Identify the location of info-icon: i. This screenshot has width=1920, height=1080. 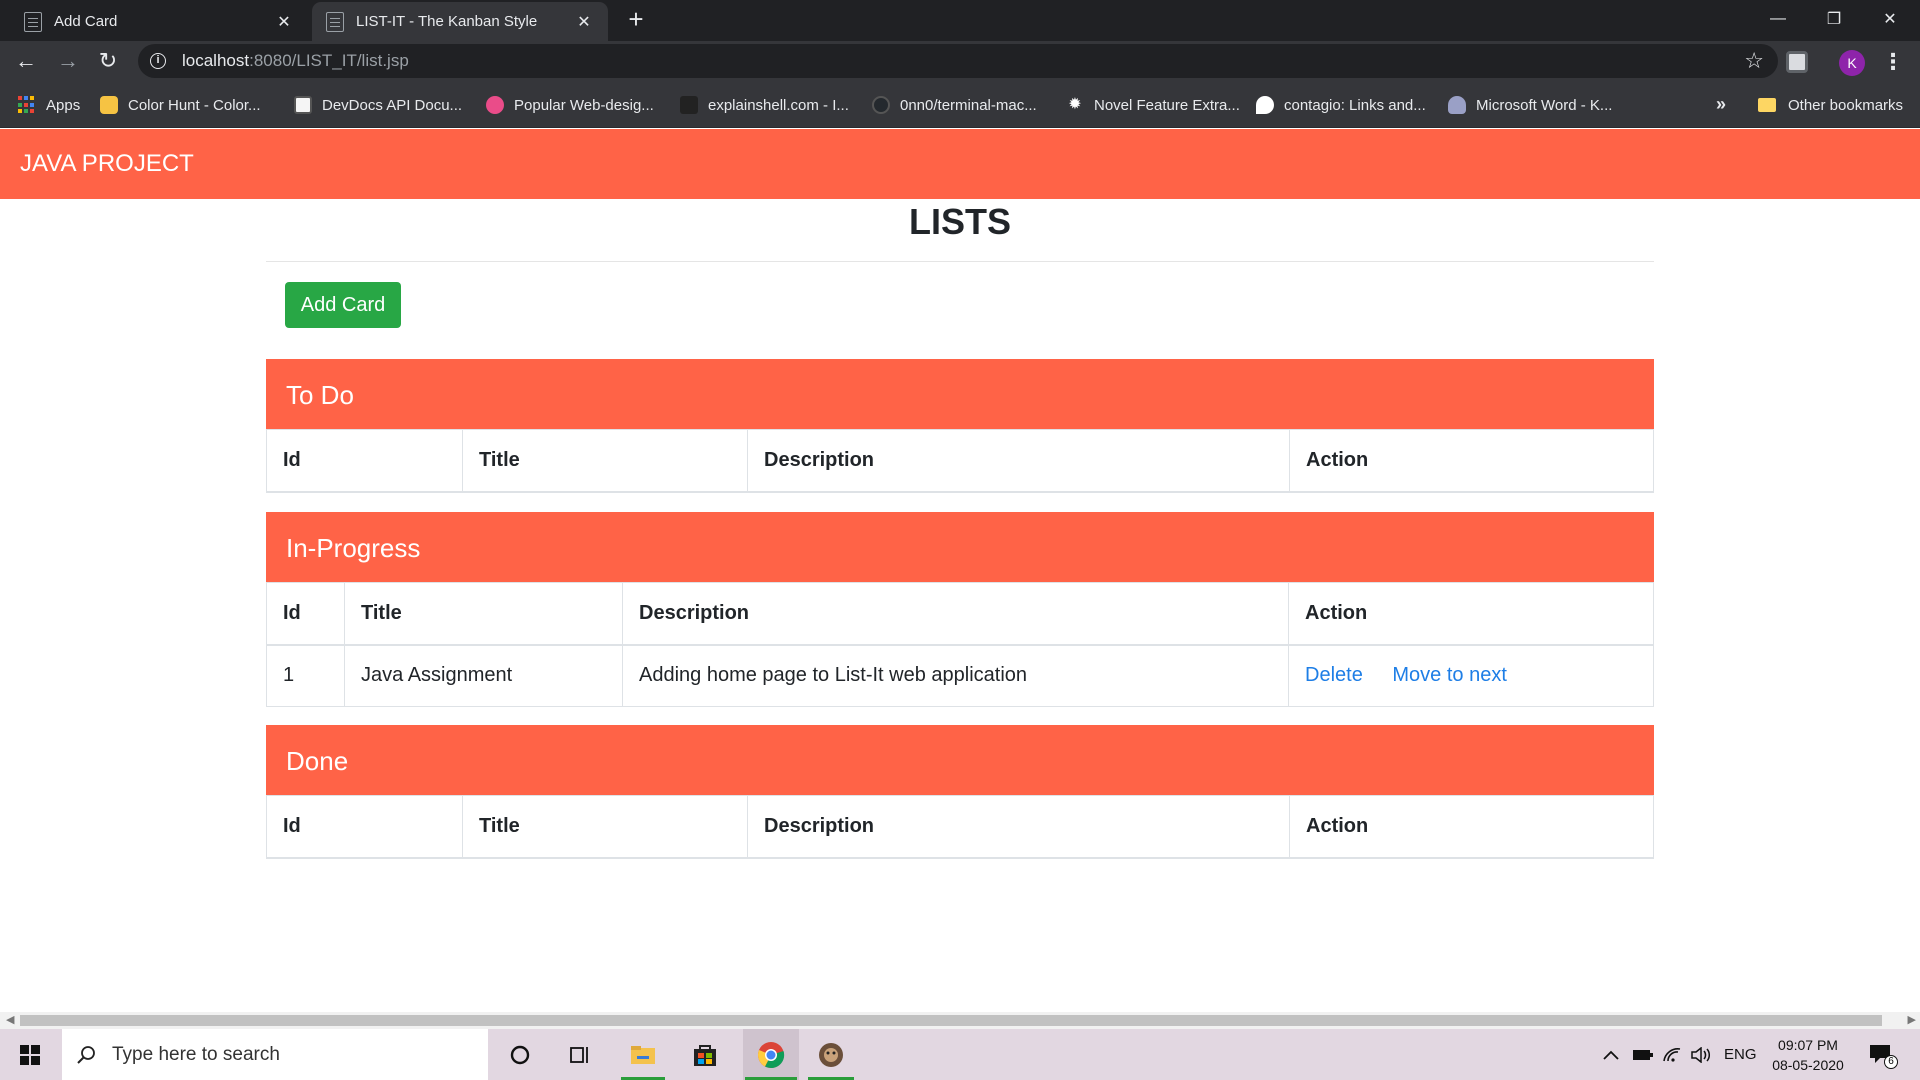
(158, 61).